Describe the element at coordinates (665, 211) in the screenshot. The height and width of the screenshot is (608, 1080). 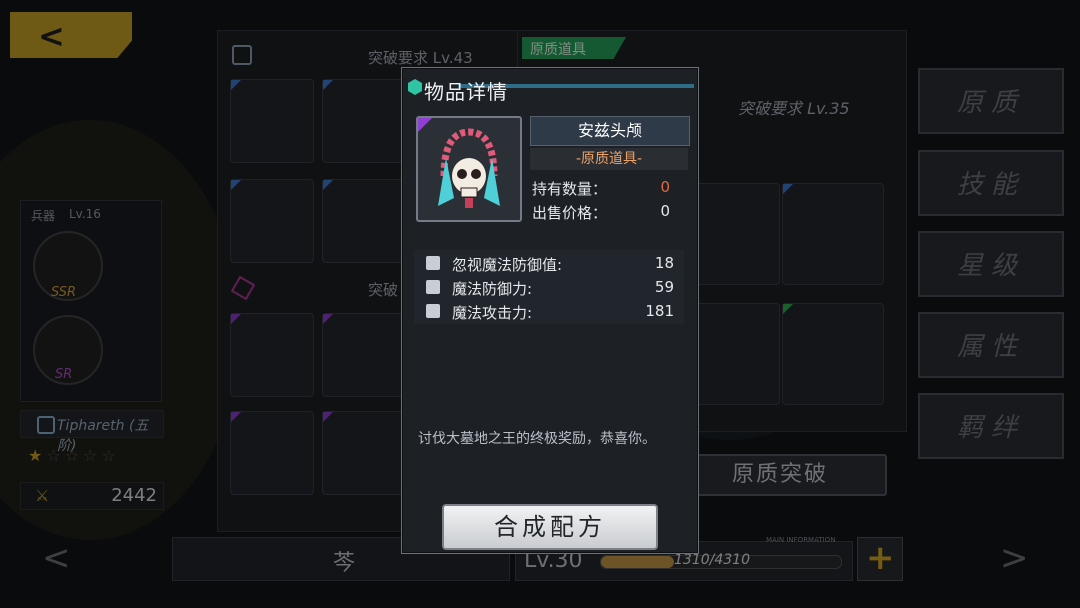
I see `price-value: 0` at that location.